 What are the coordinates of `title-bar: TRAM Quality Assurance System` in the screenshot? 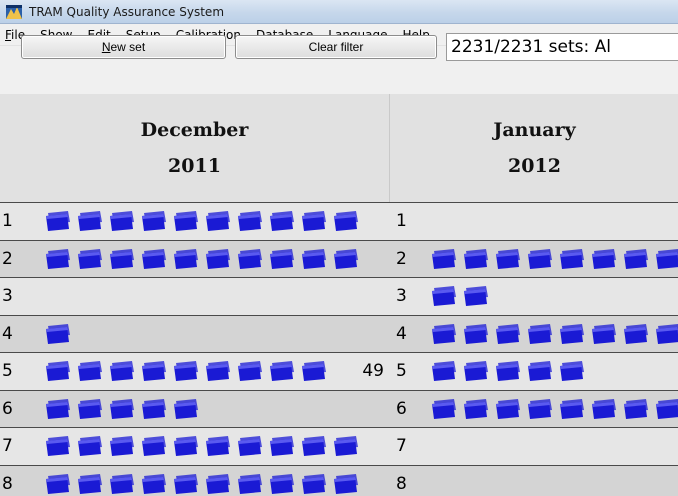 It's located at (339, 12).